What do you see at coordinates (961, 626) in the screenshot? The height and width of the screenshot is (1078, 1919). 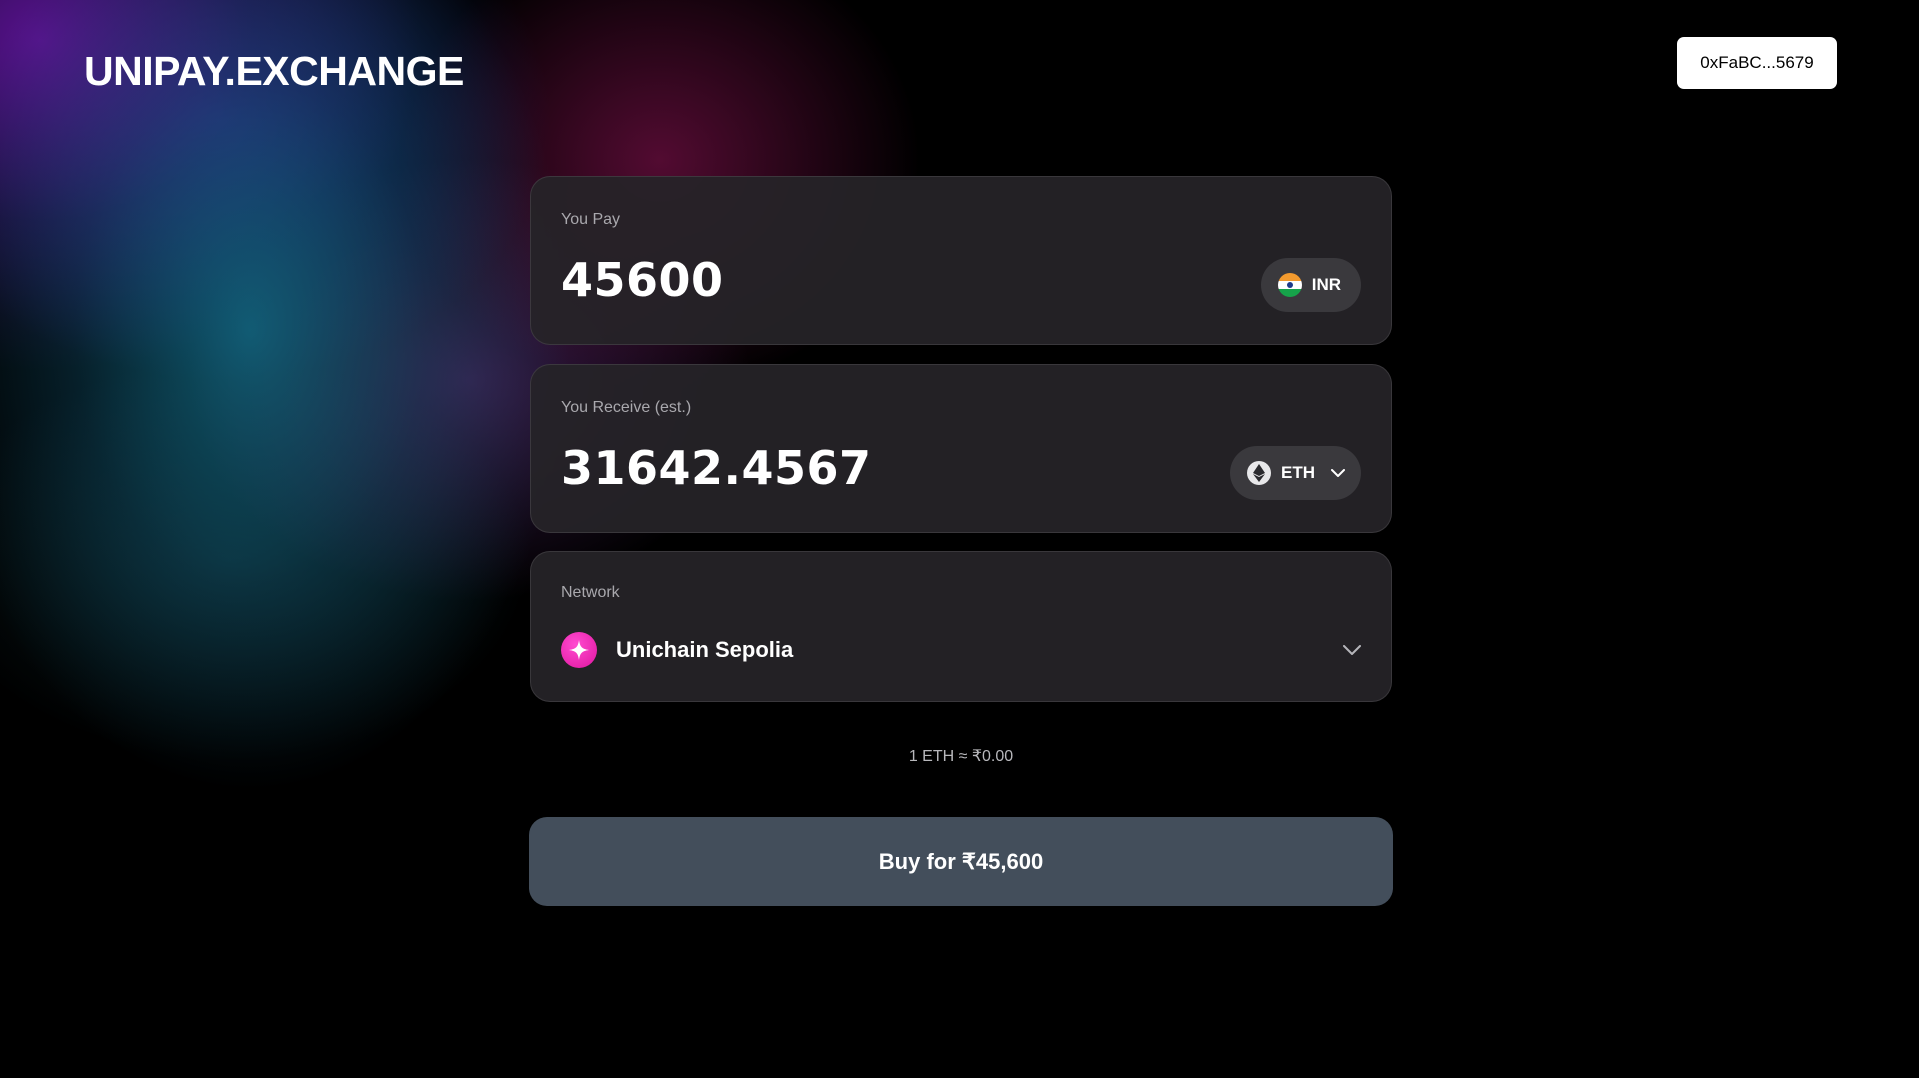 I see `network-card: Network Unichain Sepolia` at bounding box center [961, 626].